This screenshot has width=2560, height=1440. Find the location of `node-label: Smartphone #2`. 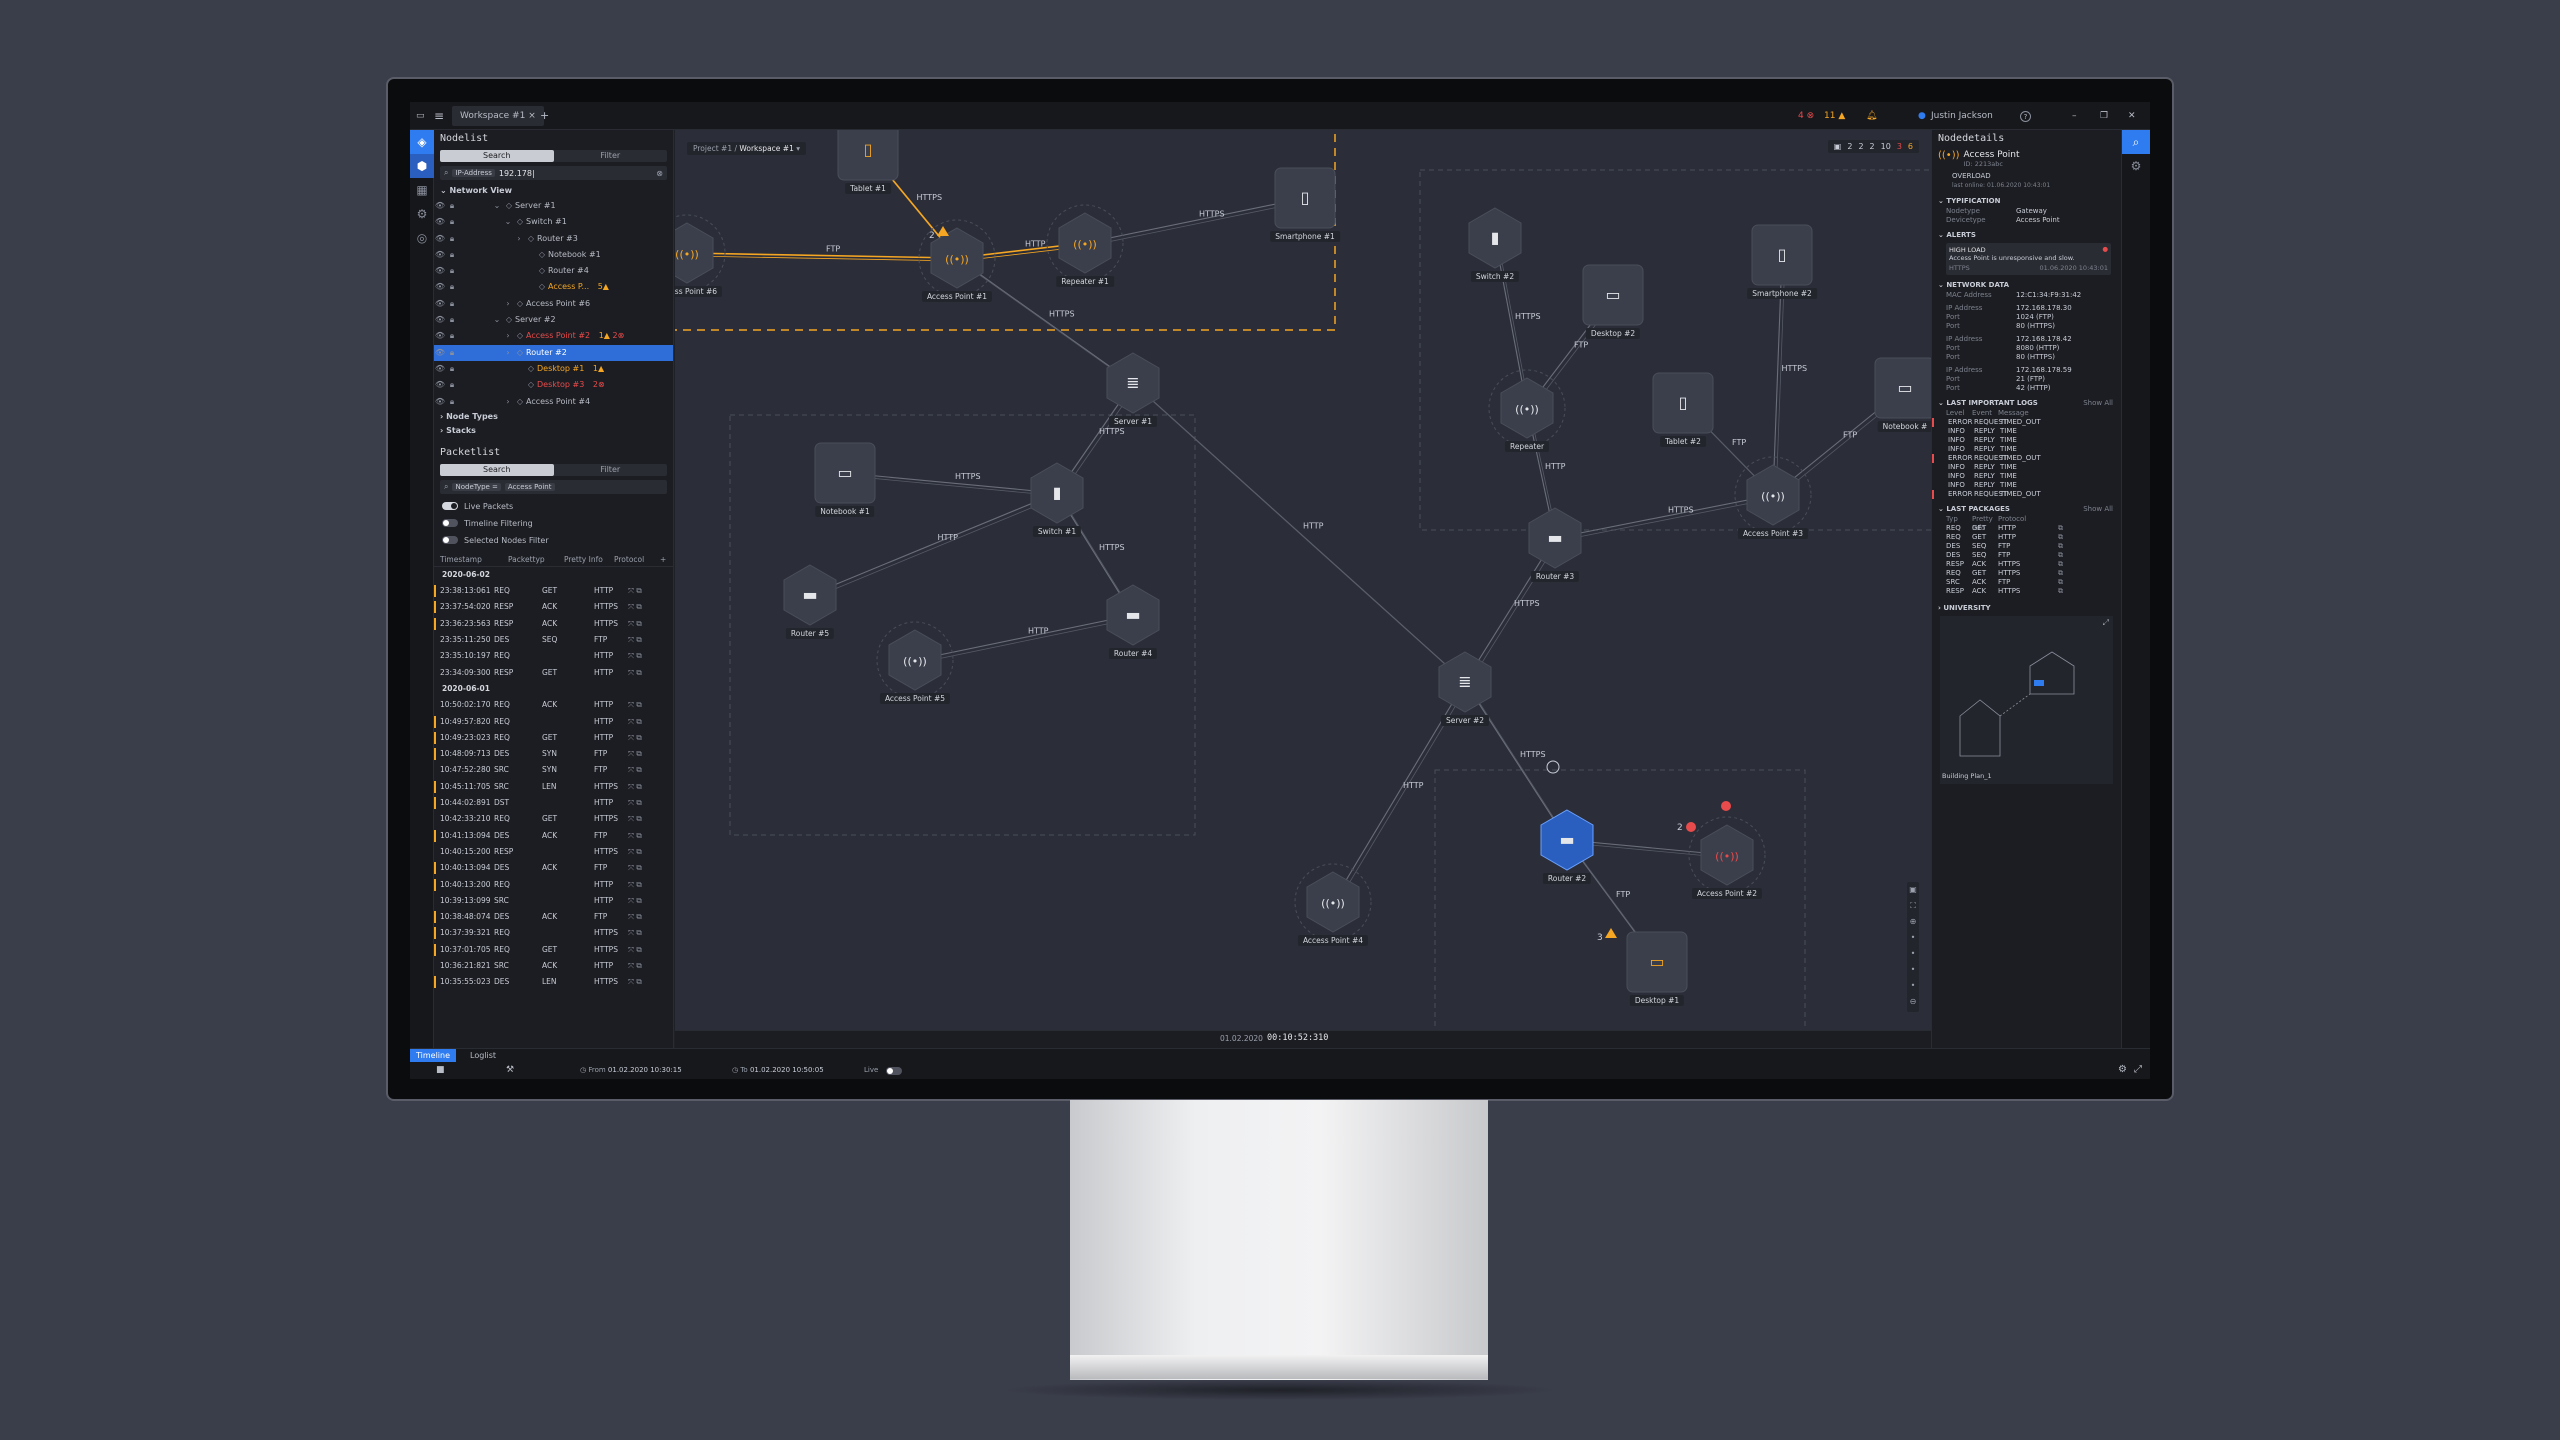

node-label: Smartphone #2 is located at coordinates (1782, 293).